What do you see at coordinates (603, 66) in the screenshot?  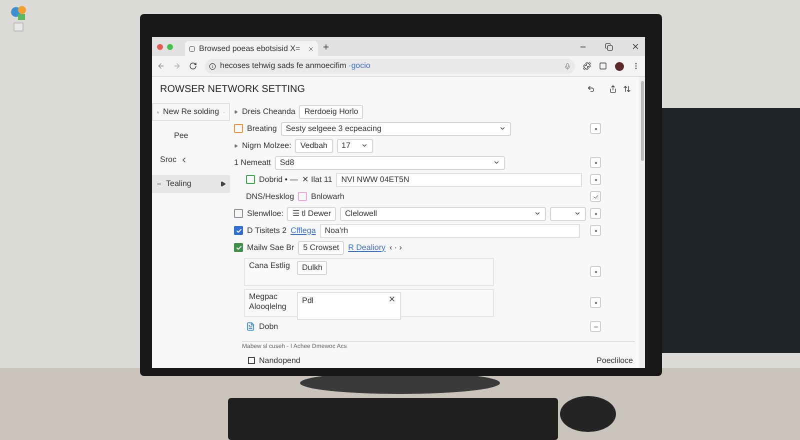 I see `square-icon` at bounding box center [603, 66].